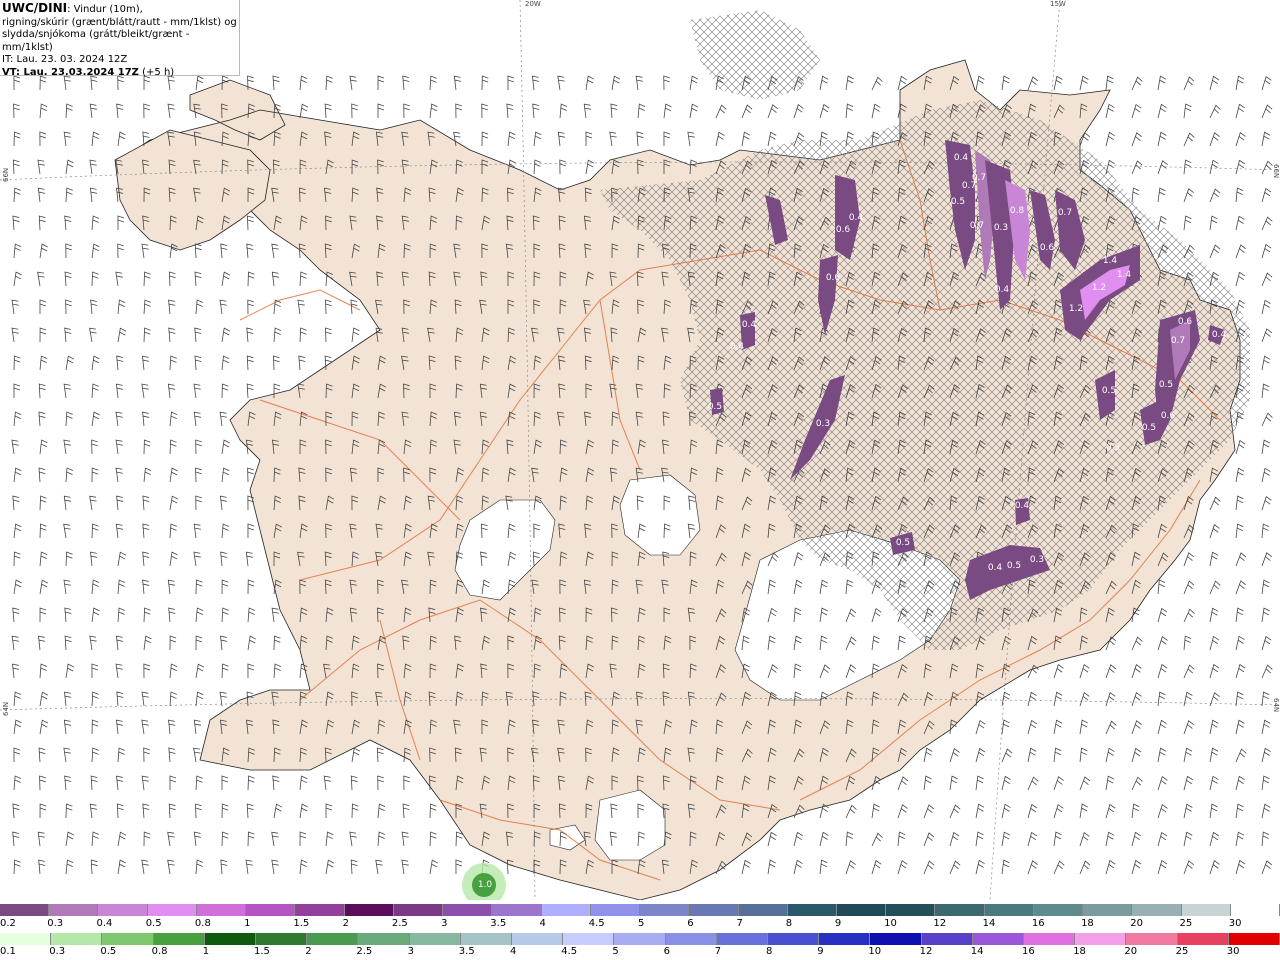 The image size is (1280, 960). I want to click on legend-tick-label: 30, so click(1235, 923).